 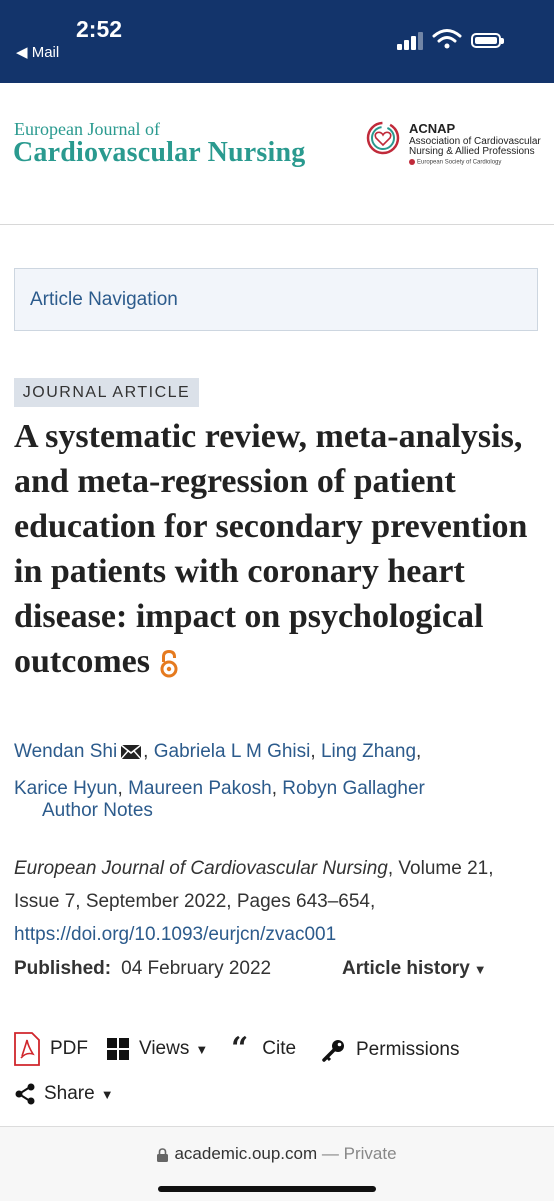 What do you see at coordinates (37, 52) in the screenshot?
I see `back-to-mail-button: ◀ Mail` at bounding box center [37, 52].